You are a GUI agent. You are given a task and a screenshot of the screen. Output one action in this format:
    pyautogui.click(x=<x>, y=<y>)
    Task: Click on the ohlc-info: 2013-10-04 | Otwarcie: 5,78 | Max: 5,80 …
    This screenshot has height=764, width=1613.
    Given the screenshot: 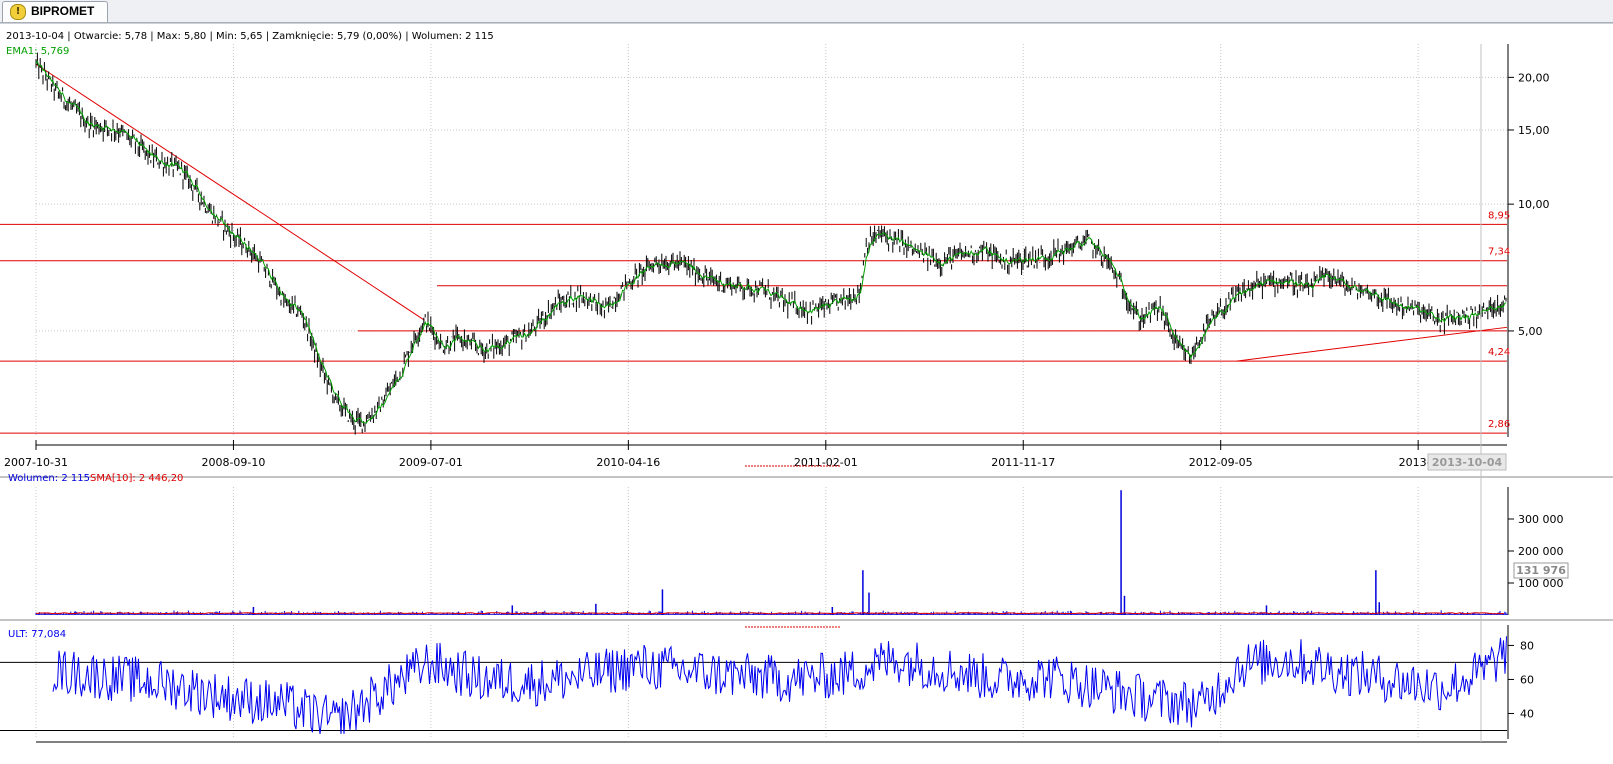 What is the action you would take?
    pyautogui.click(x=250, y=36)
    